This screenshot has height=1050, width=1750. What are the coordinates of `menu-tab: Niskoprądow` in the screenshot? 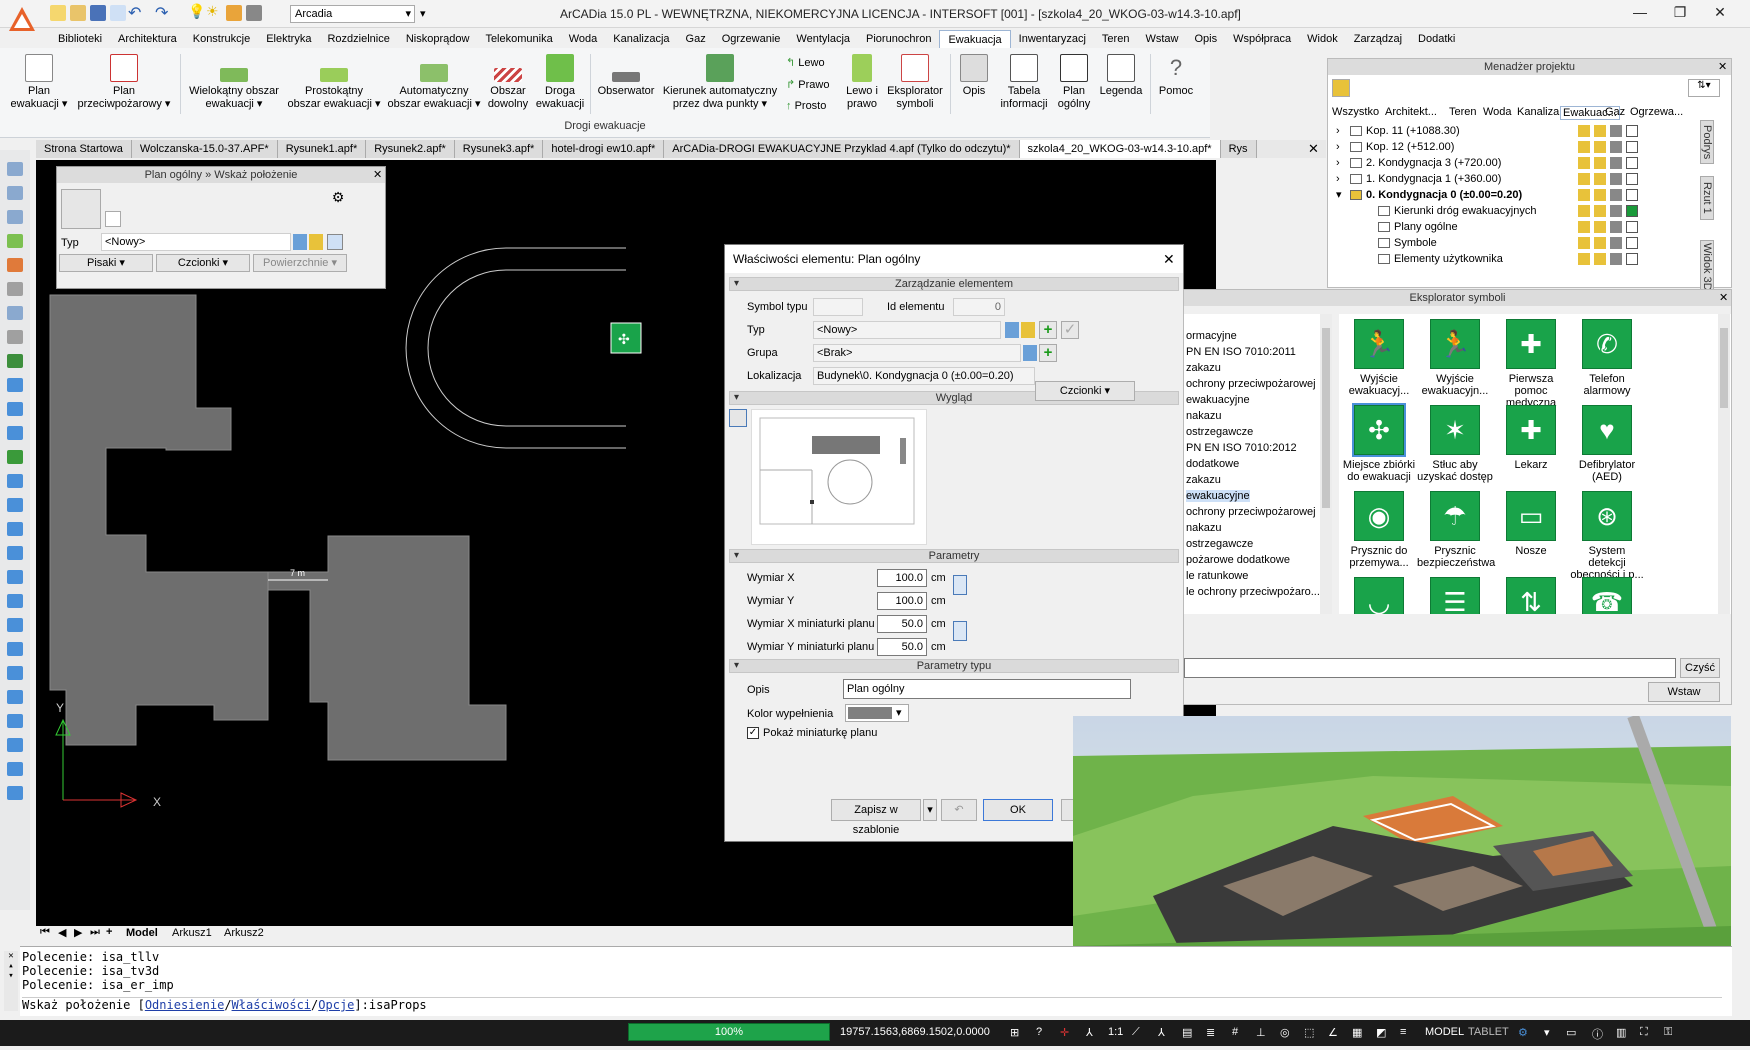 It's located at (438, 39).